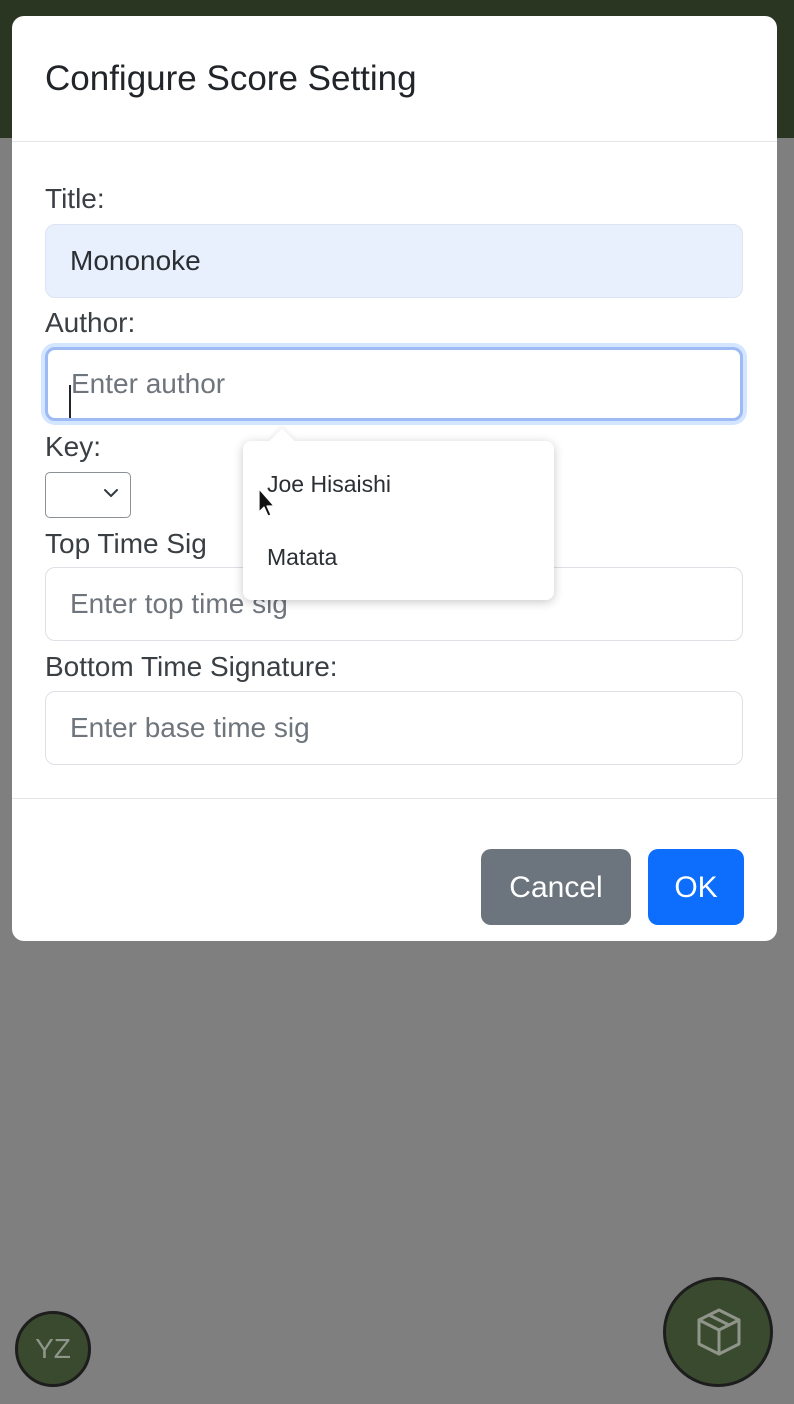  I want to click on author-suggestions-popover: Joe Hisaishi Matata, so click(398, 514).